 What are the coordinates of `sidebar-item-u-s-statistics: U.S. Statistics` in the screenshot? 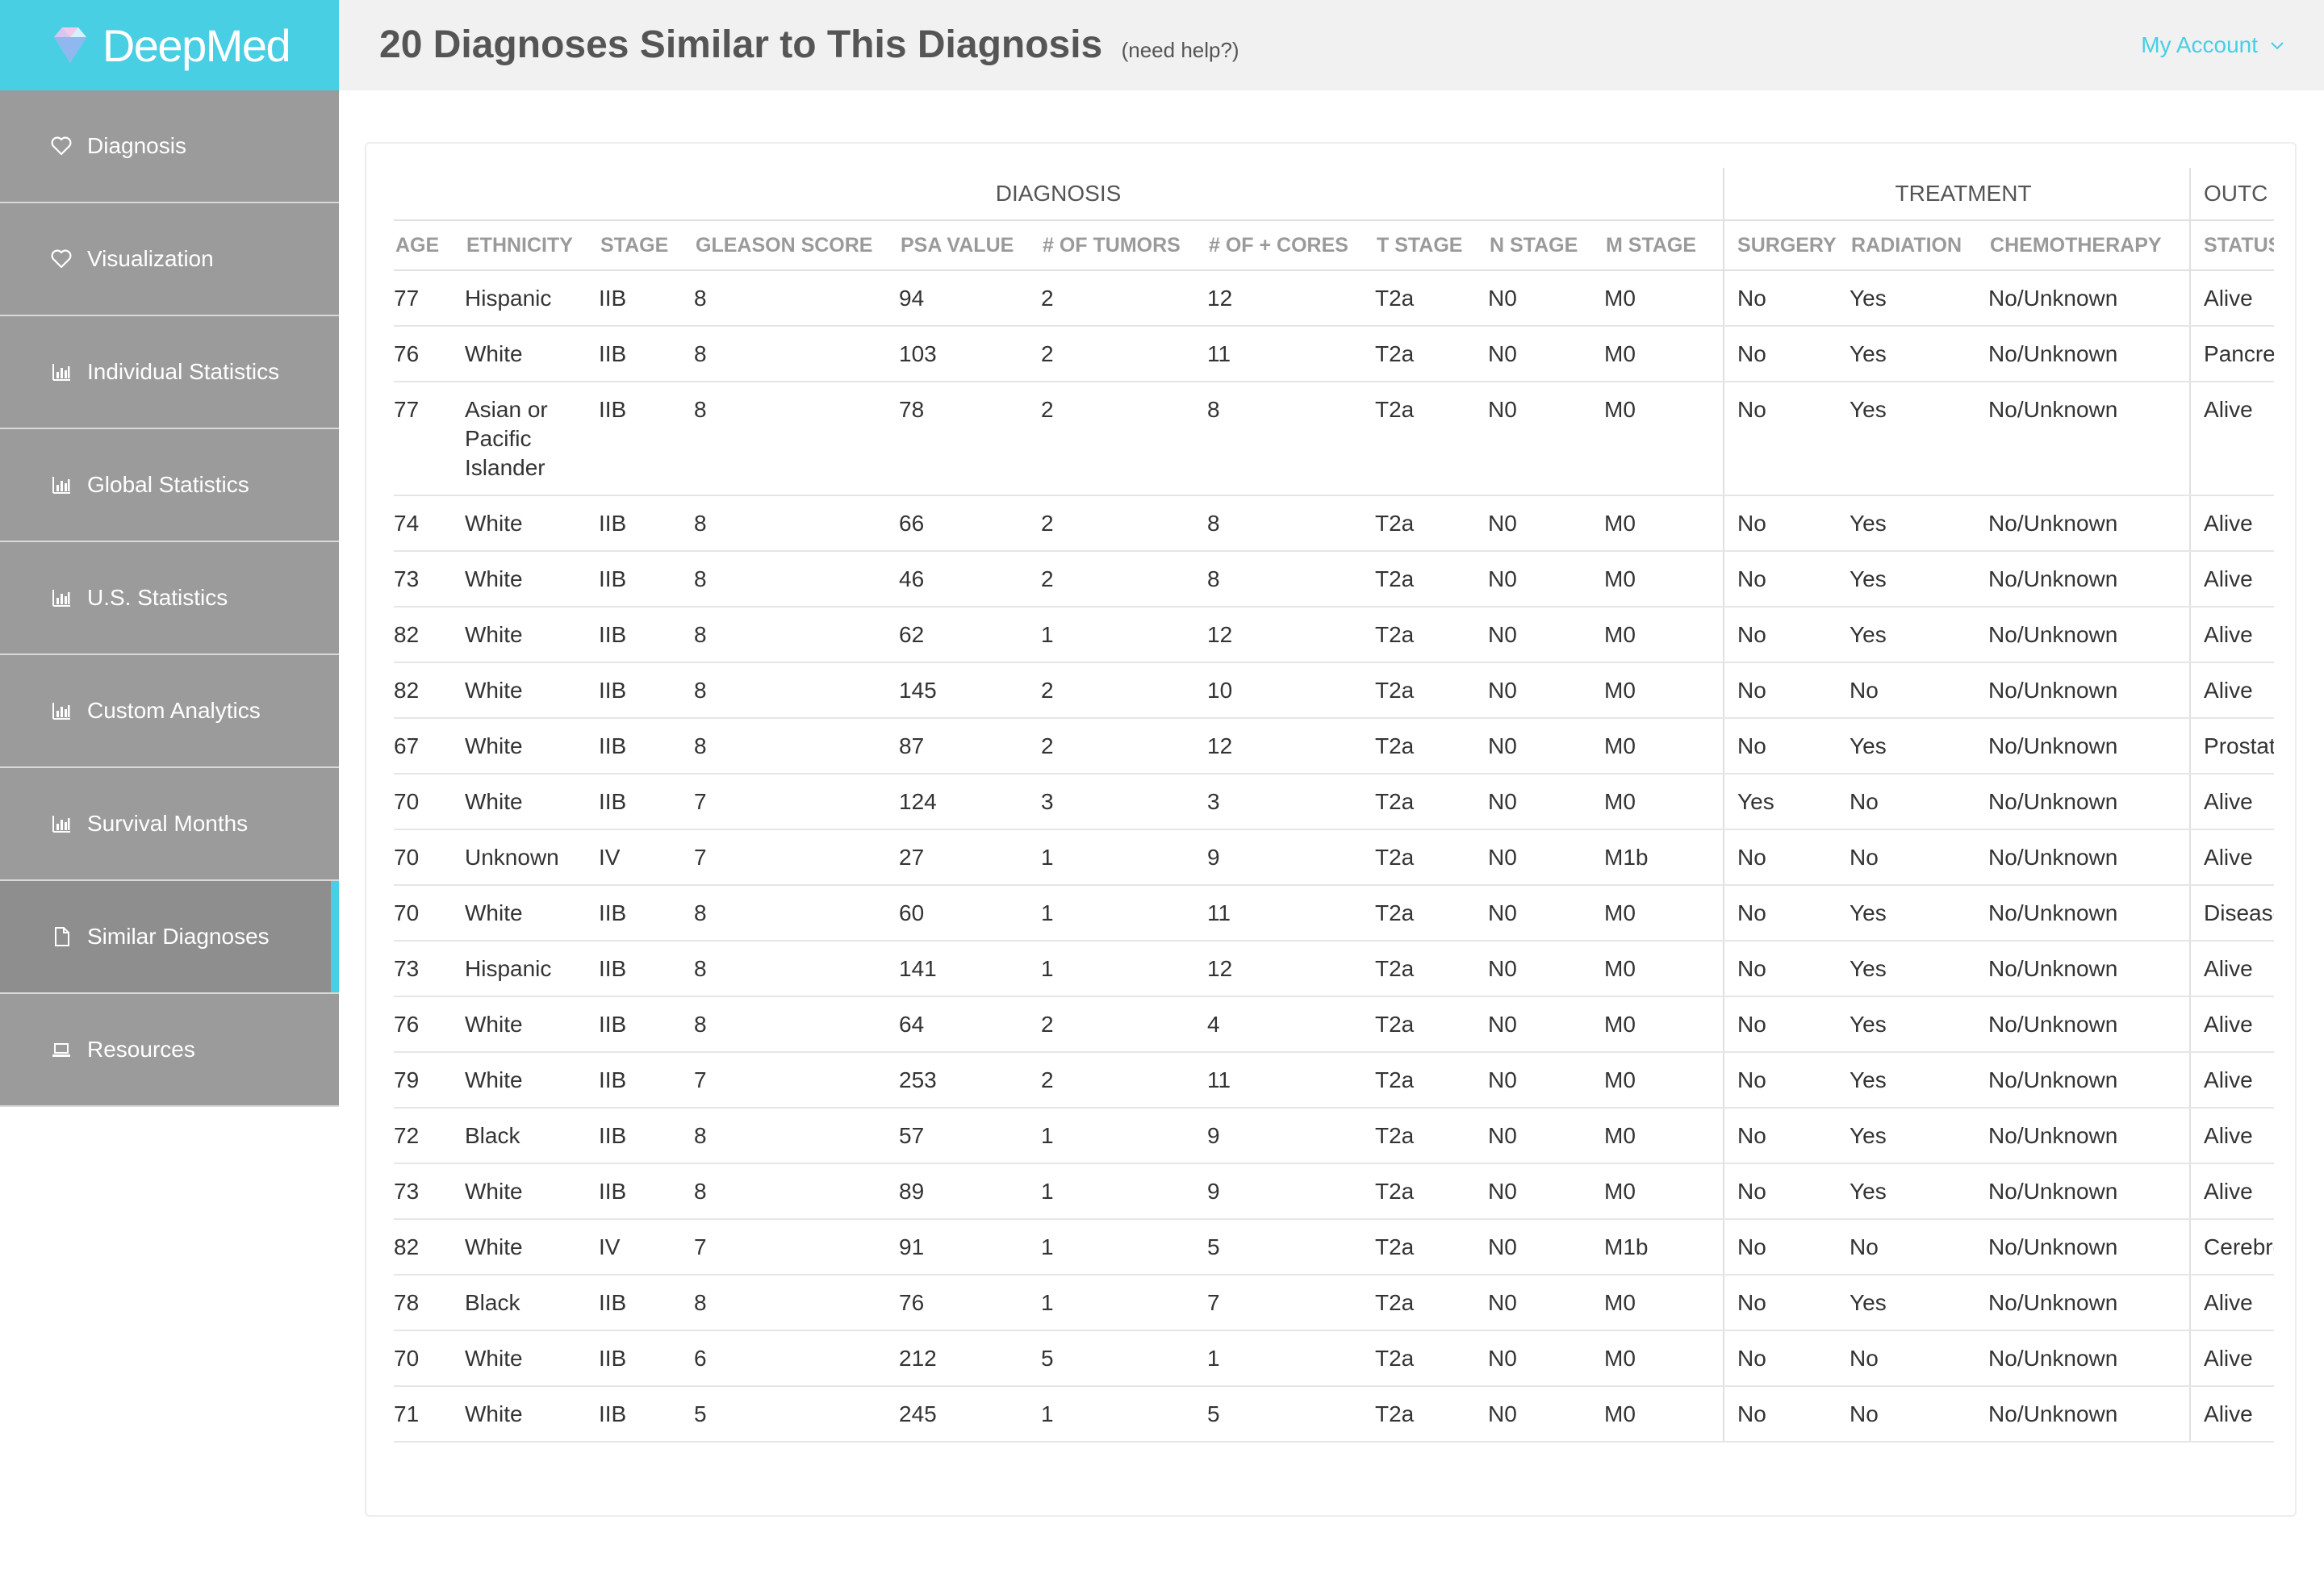 It's located at (169, 598).